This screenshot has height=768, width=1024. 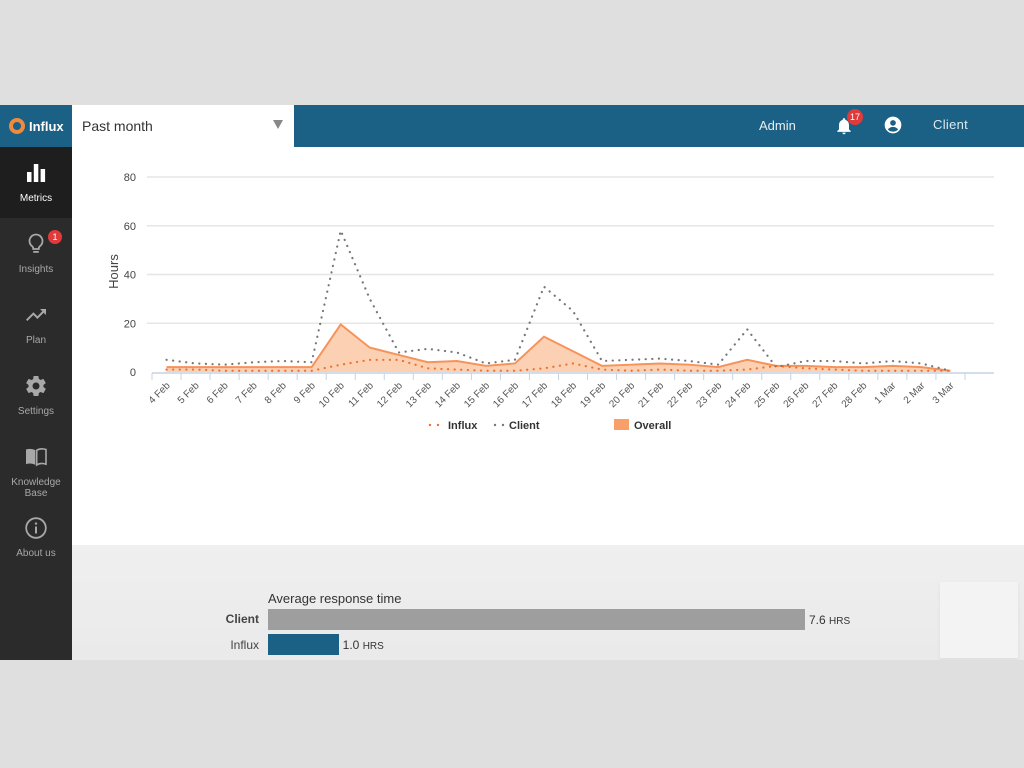 I want to click on client-response-value: 7.6 HRS, so click(x=829, y=620).